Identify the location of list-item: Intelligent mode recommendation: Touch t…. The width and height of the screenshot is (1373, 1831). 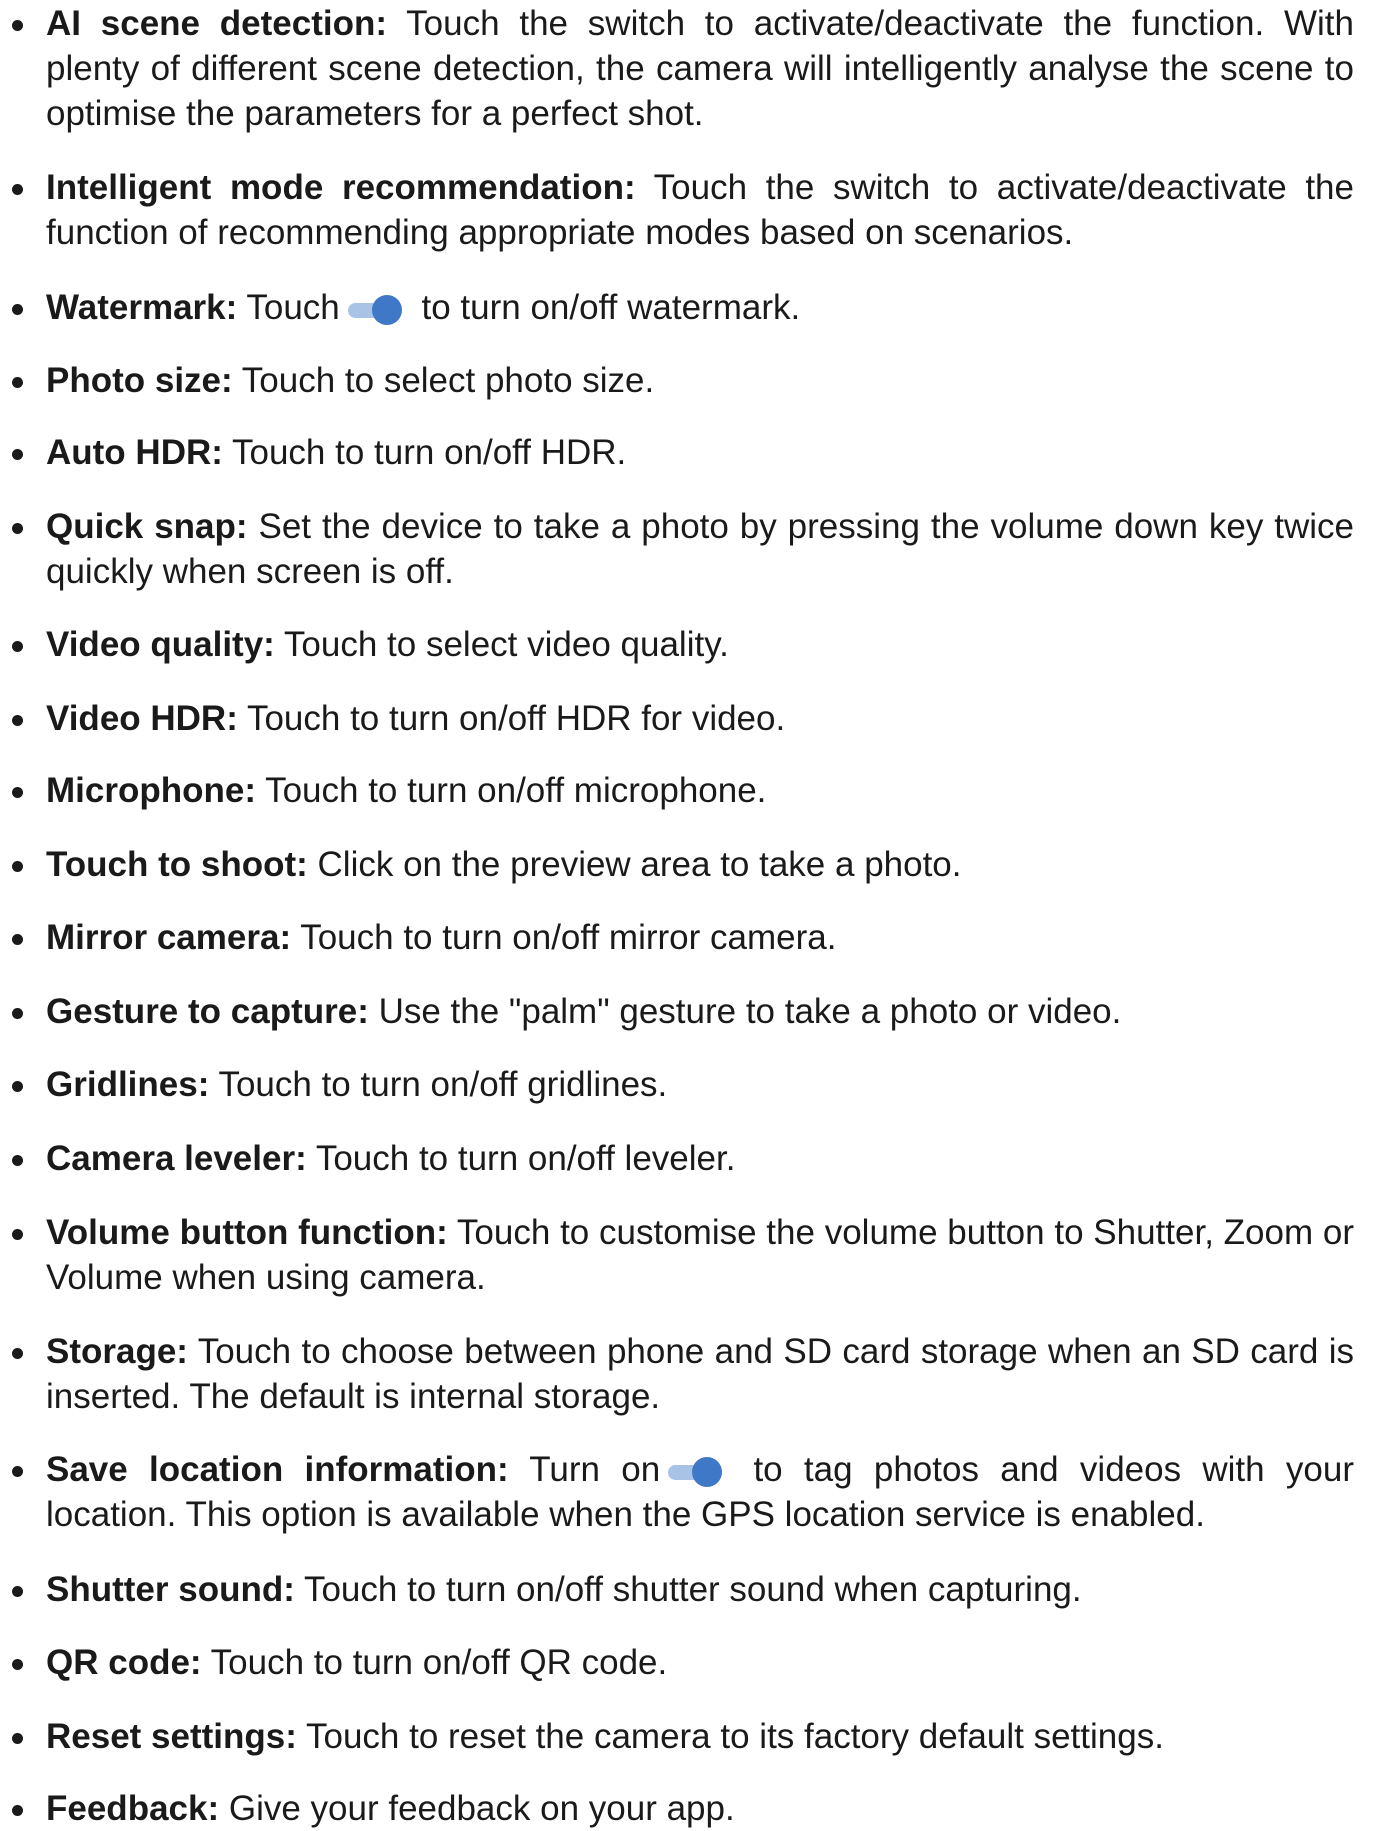
(683, 210).